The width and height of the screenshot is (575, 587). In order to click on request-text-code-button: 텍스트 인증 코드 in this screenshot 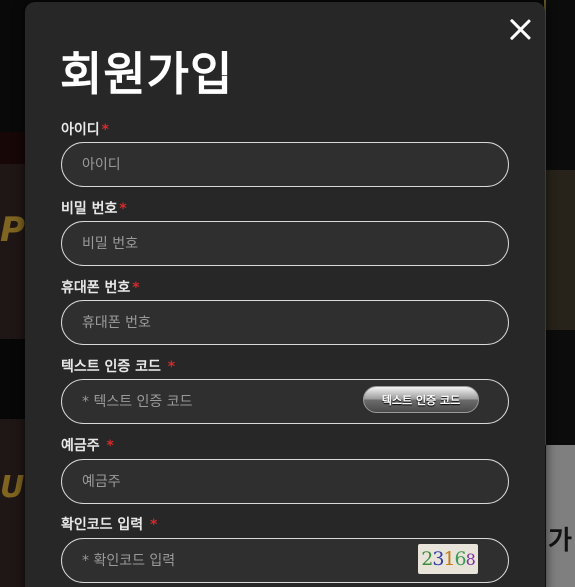, I will do `click(421, 399)`.